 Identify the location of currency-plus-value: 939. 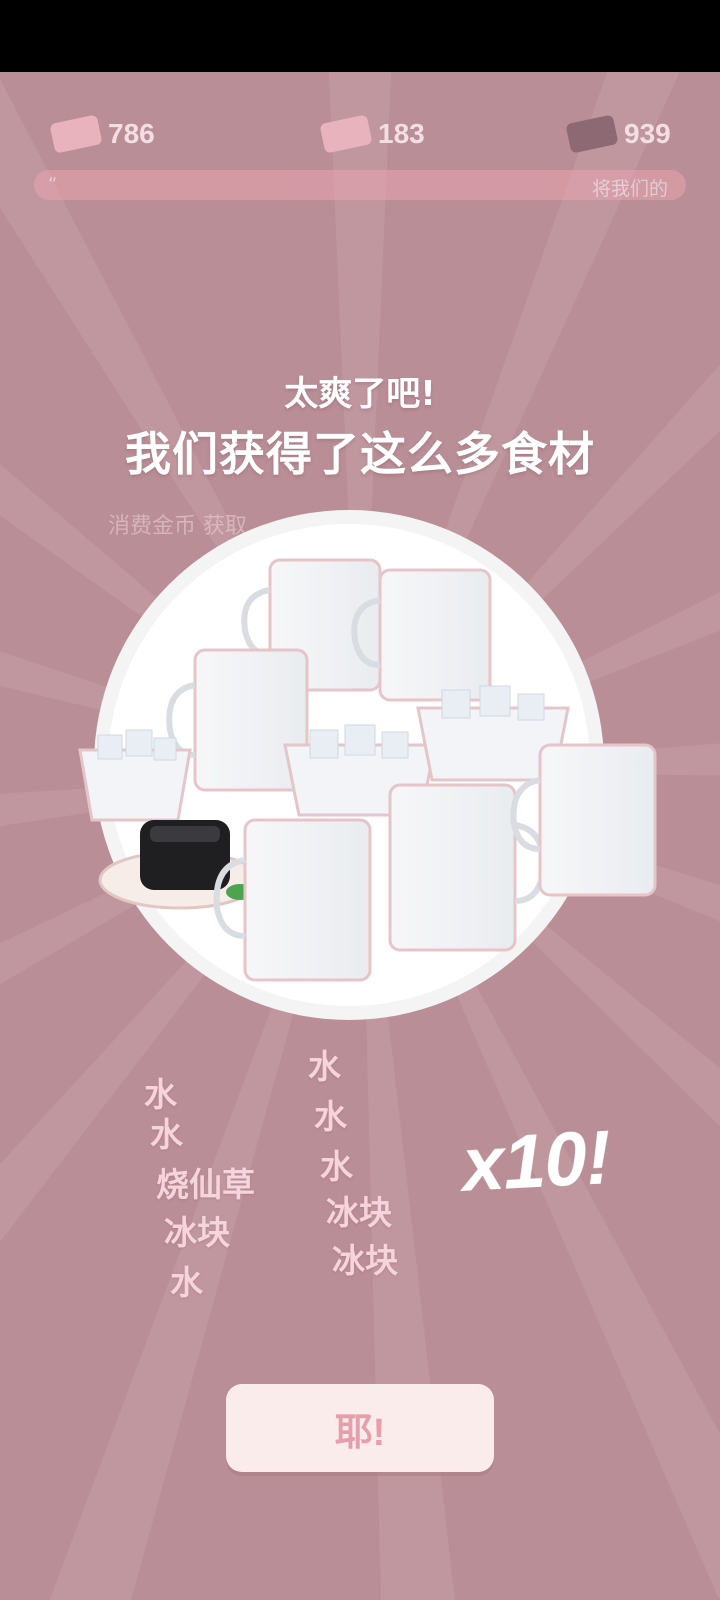
(647, 133).